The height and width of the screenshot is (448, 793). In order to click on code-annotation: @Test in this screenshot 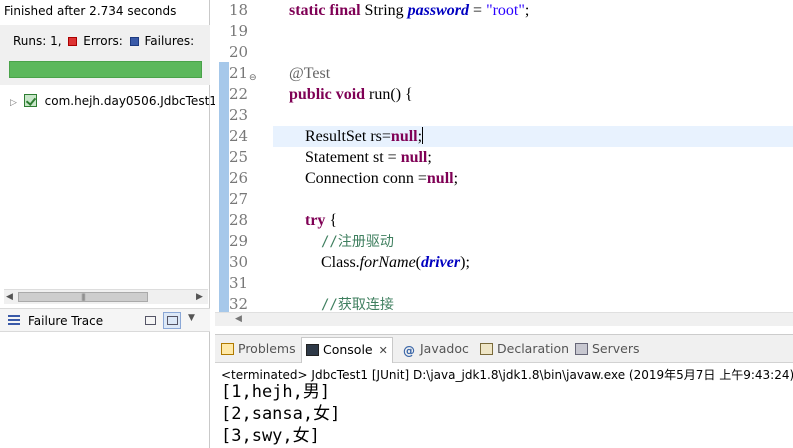, I will do `click(310, 73)`.